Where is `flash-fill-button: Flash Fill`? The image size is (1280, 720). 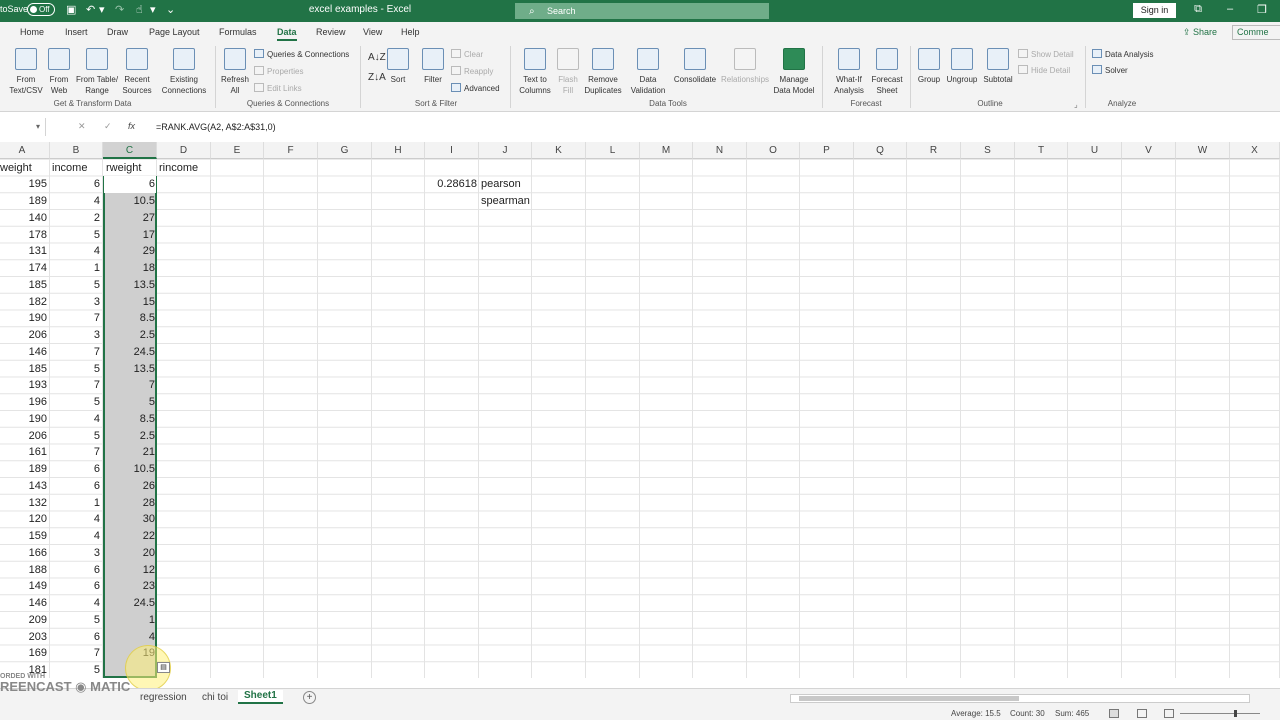 flash-fill-button: Flash Fill is located at coordinates (568, 72).